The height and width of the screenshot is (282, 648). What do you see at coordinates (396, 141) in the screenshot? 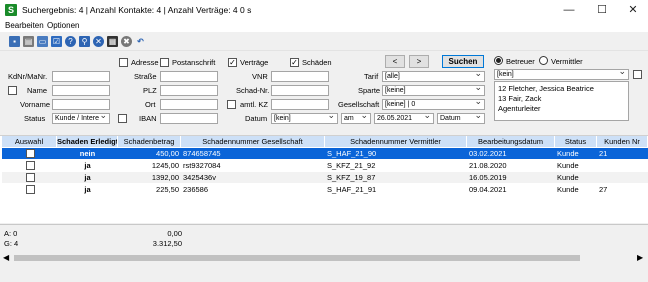
I see `column-header: Schadennummer Vermittler` at bounding box center [396, 141].